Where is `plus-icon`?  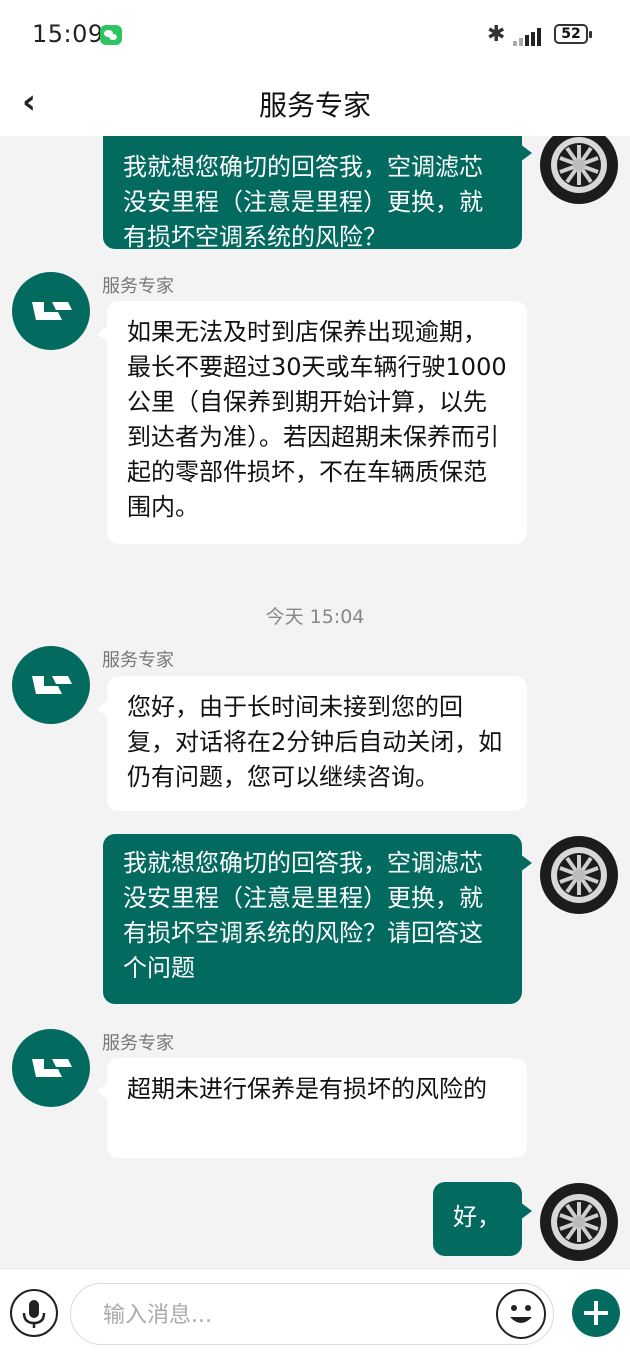
plus-icon is located at coordinates (596, 1313).